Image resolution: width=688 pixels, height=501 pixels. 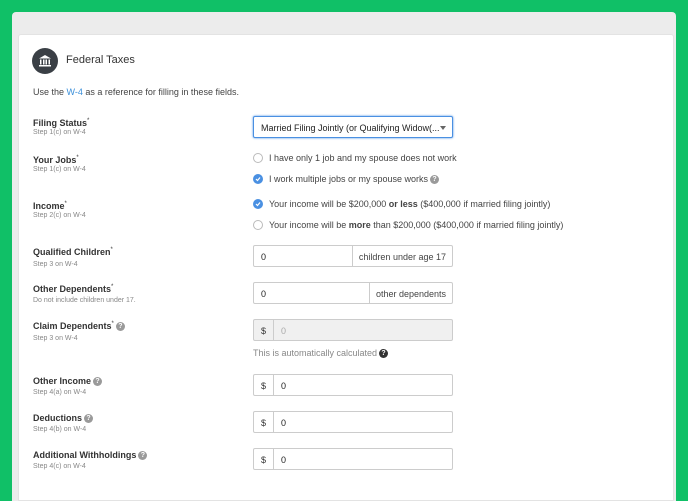 What do you see at coordinates (353, 422) in the screenshot?
I see `deductions-input: $ 0` at bounding box center [353, 422].